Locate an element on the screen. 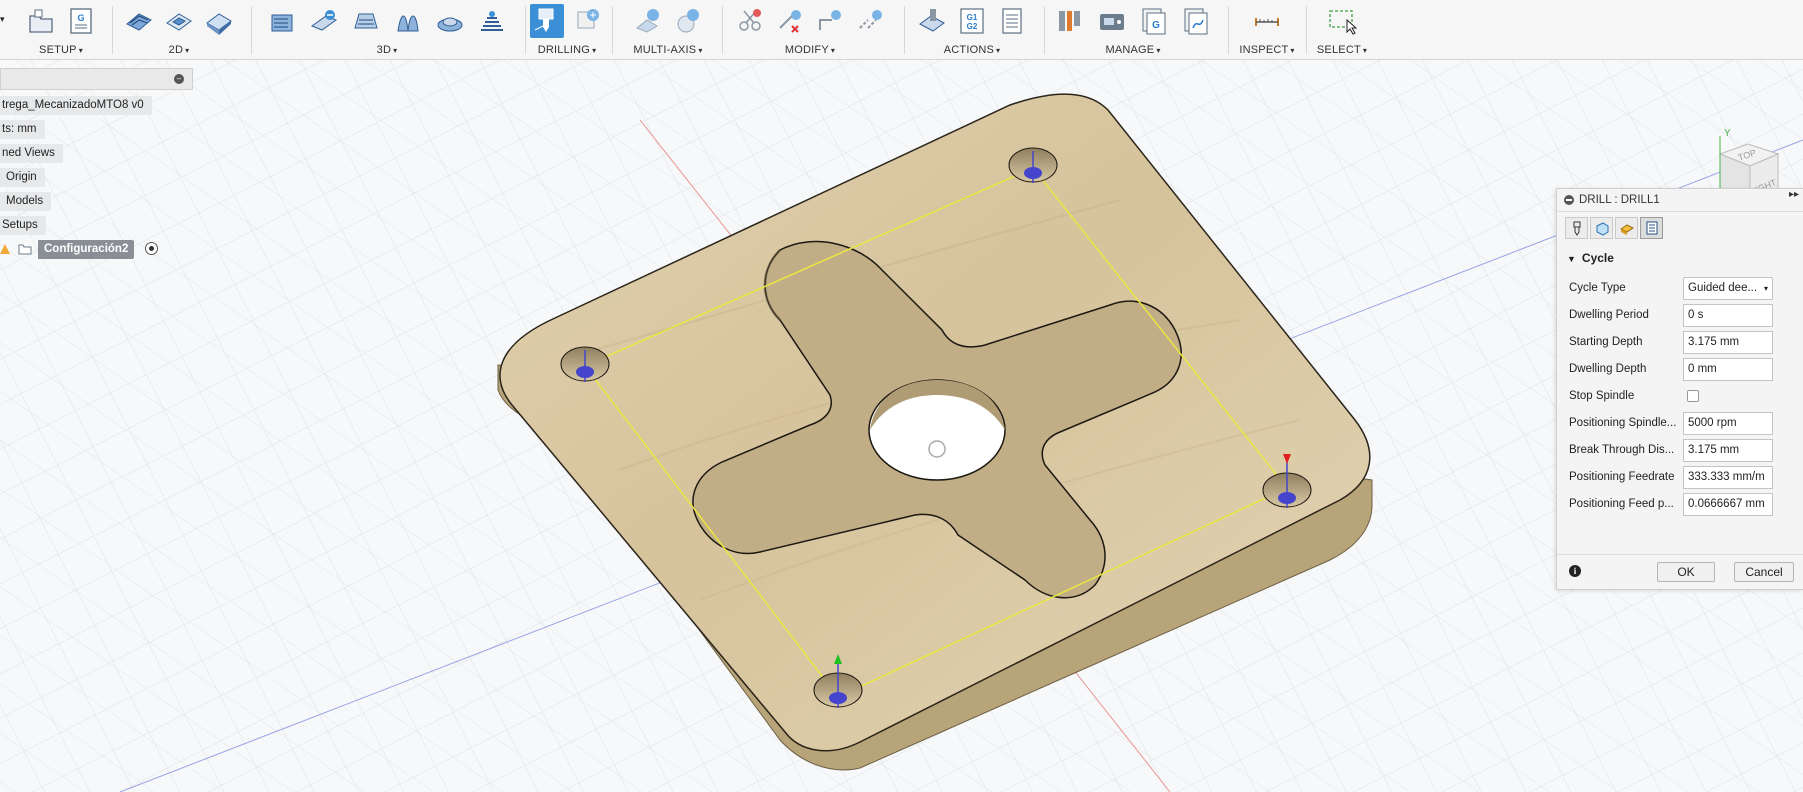 Image resolution: width=1803 pixels, height=792 pixels. browser-node-document: trega_MecanizadoMTO8 v0 is located at coordinates (76, 105).